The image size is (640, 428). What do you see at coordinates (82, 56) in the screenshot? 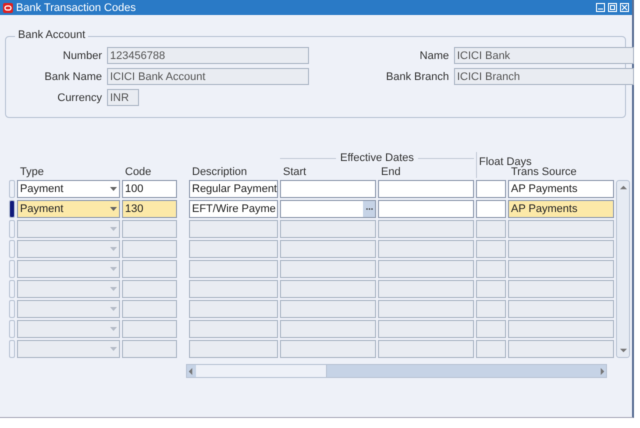
I see `field-label: Number` at bounding box center [82, 56].